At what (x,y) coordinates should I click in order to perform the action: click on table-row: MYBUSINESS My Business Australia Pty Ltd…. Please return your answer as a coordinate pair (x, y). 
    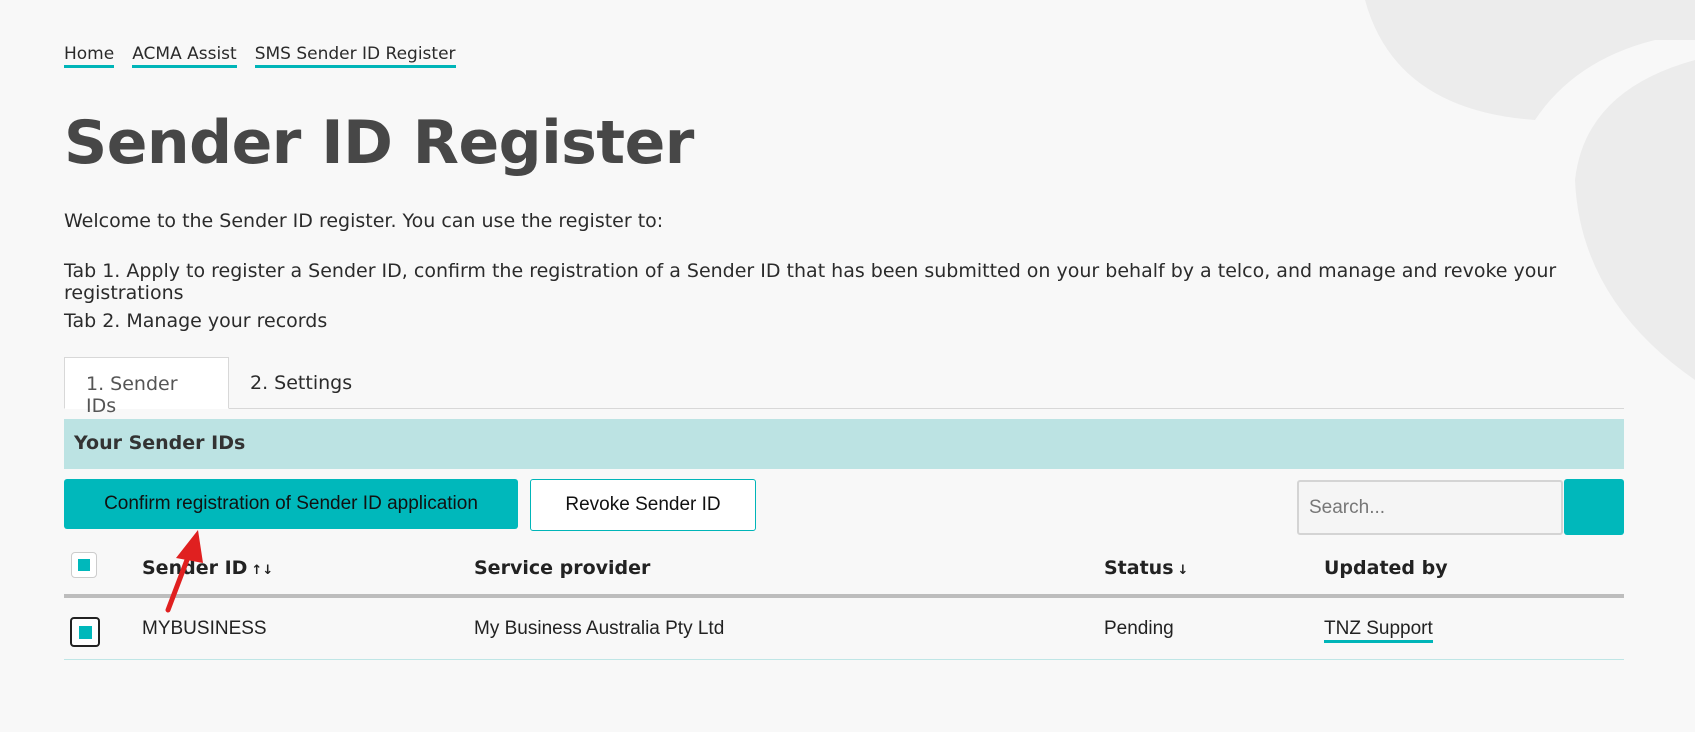
    Looking at the image, I should click on (844, 629).